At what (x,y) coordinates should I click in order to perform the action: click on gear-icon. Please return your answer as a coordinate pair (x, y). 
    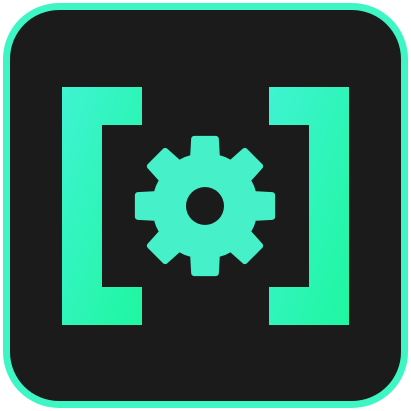
    Looking at the image, I should click on (205, 206).